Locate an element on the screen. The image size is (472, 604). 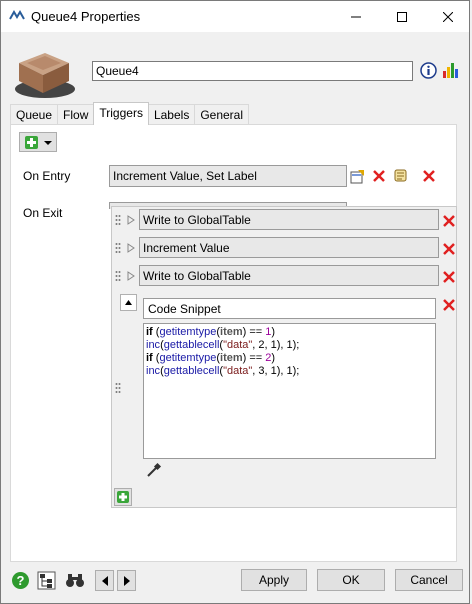
ok-button: OK is located at coordinates (351, 580).